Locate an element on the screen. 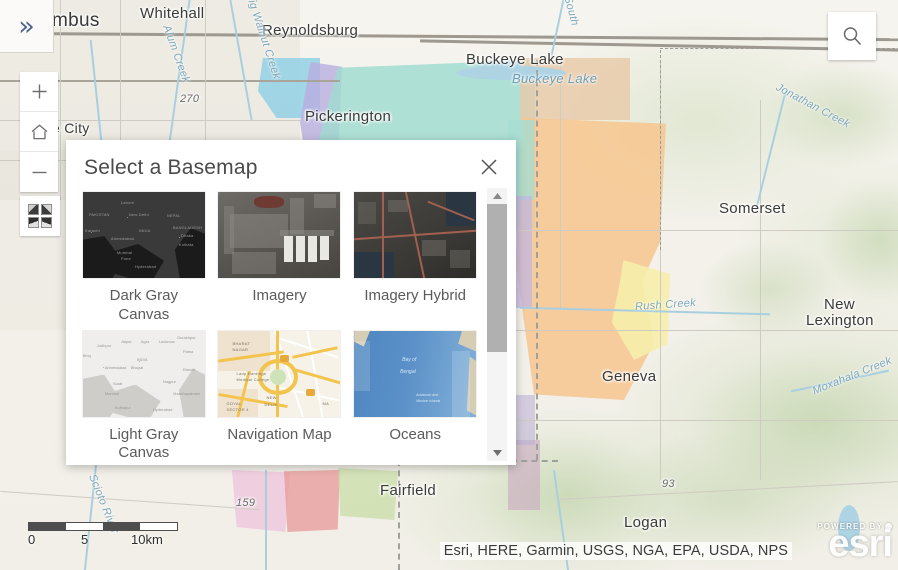  plus-icon is located at coordinates (39, 91).